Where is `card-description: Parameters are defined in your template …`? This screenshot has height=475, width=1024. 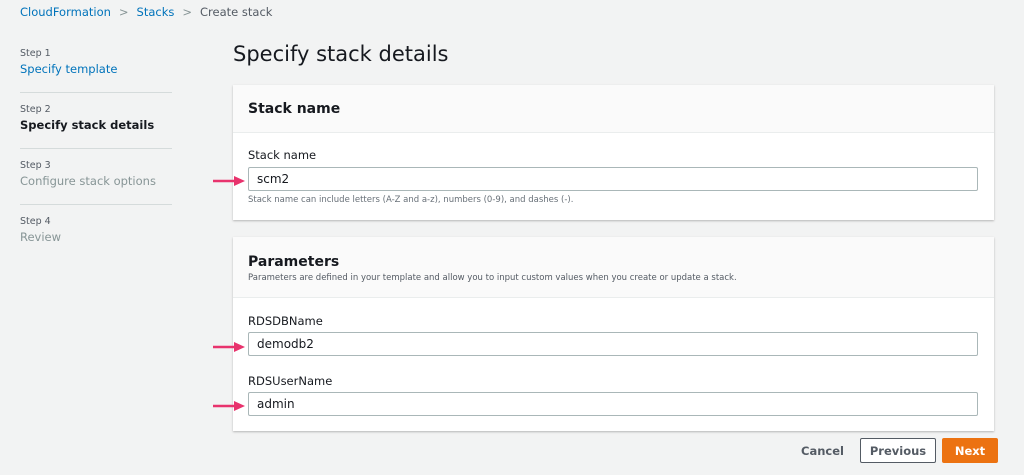
card-description: Parameters are defined in your template … is located at coordinates (492, 278).